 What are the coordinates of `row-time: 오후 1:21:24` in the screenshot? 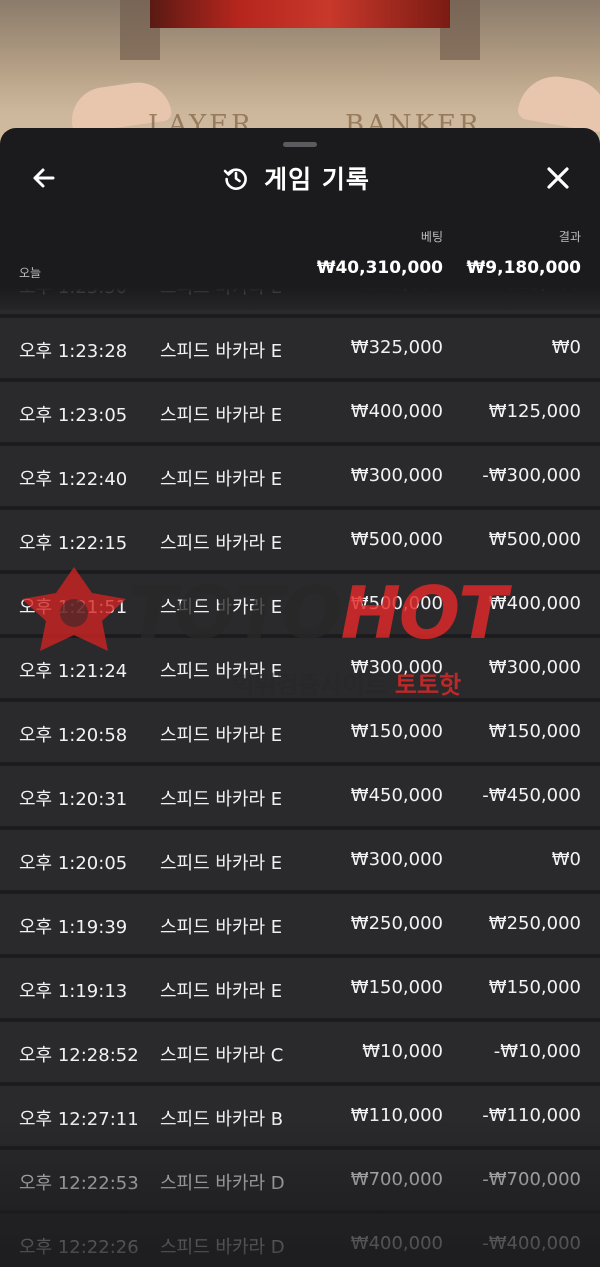 It's located at (73, 671).